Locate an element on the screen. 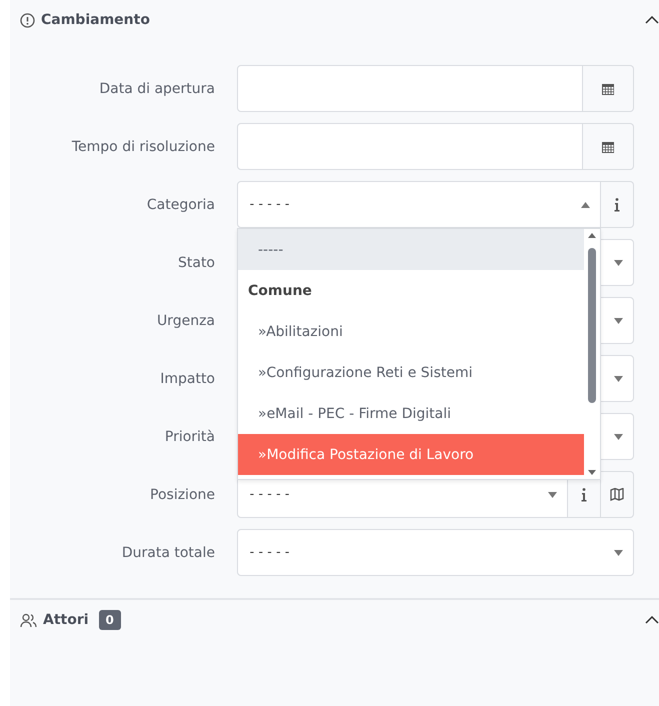 The image size is (659, 706). field-label: Posizione is located at coordinates (182, 494).